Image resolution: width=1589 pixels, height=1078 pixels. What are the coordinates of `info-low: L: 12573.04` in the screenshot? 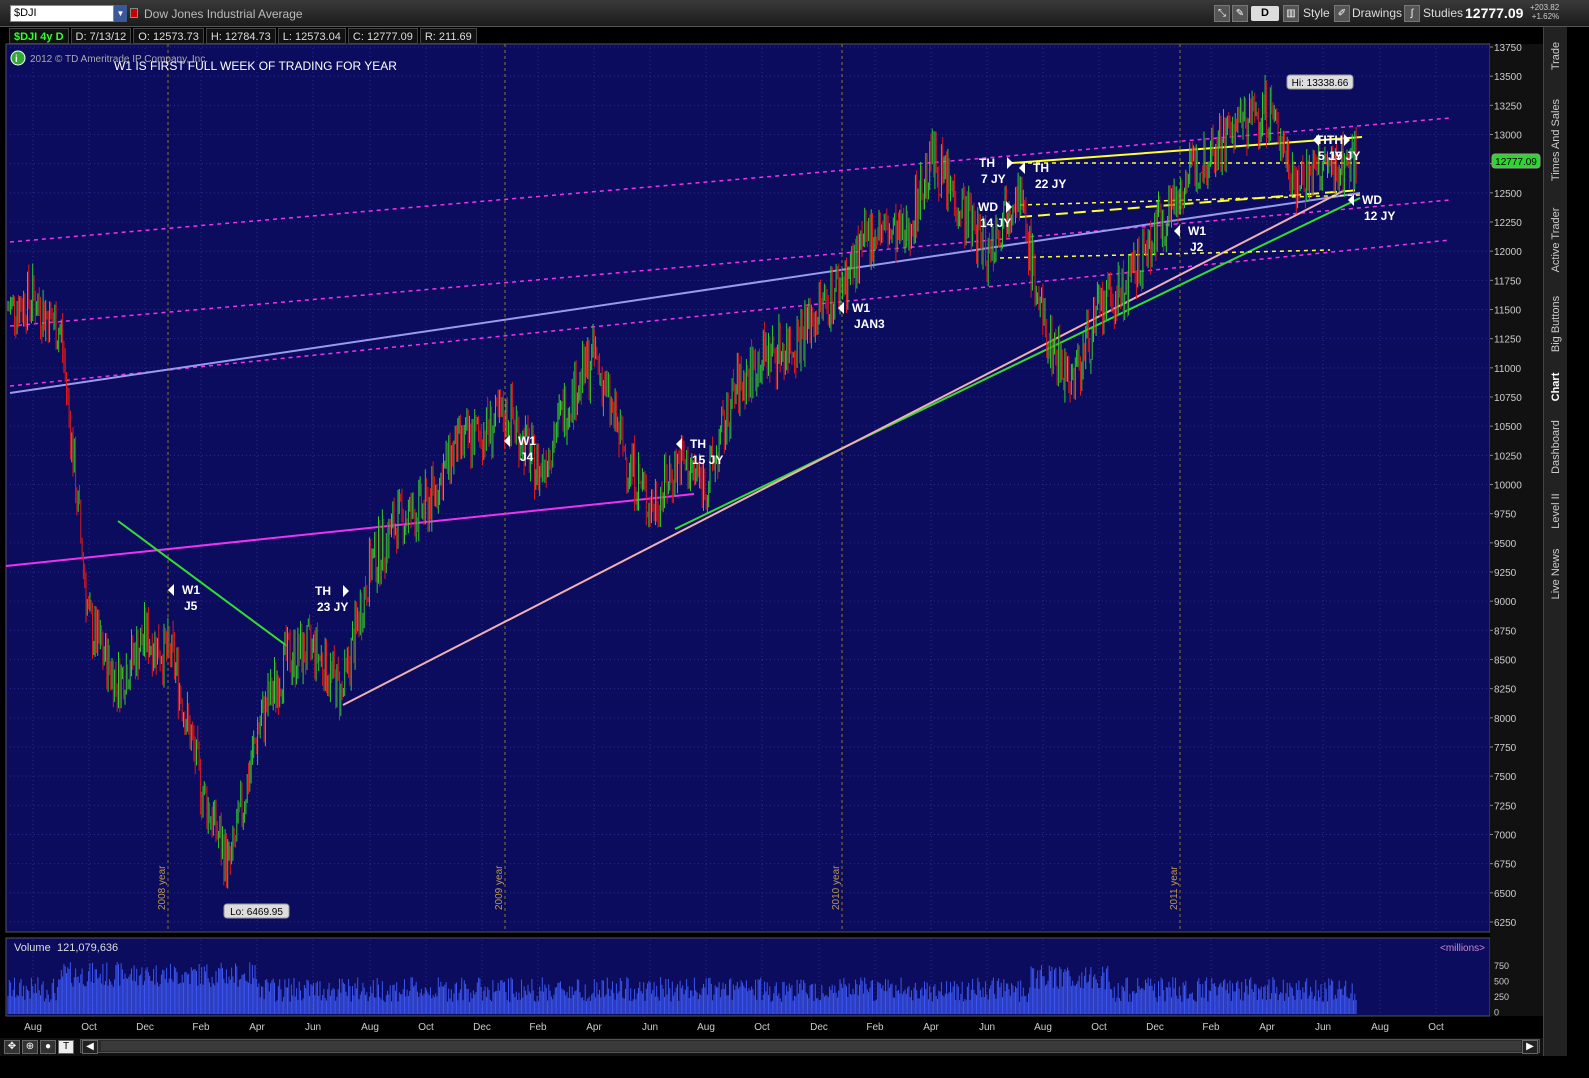 It's located at (311, 36).